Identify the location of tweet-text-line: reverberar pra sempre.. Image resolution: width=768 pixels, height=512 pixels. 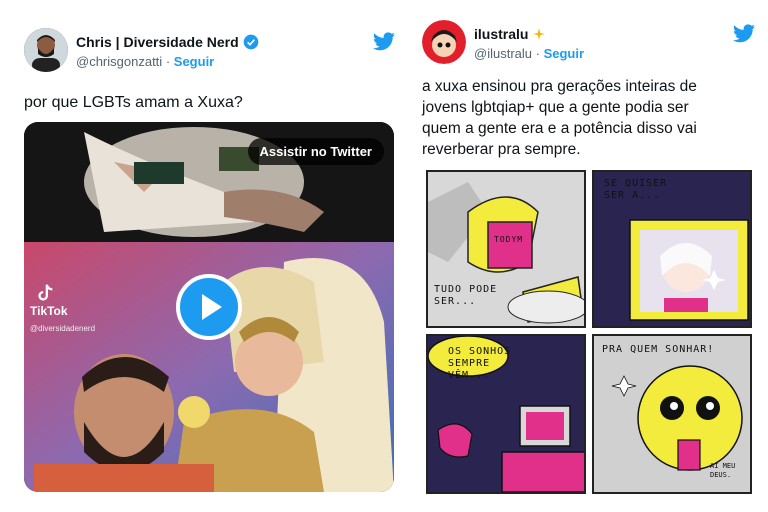
(501, 149).